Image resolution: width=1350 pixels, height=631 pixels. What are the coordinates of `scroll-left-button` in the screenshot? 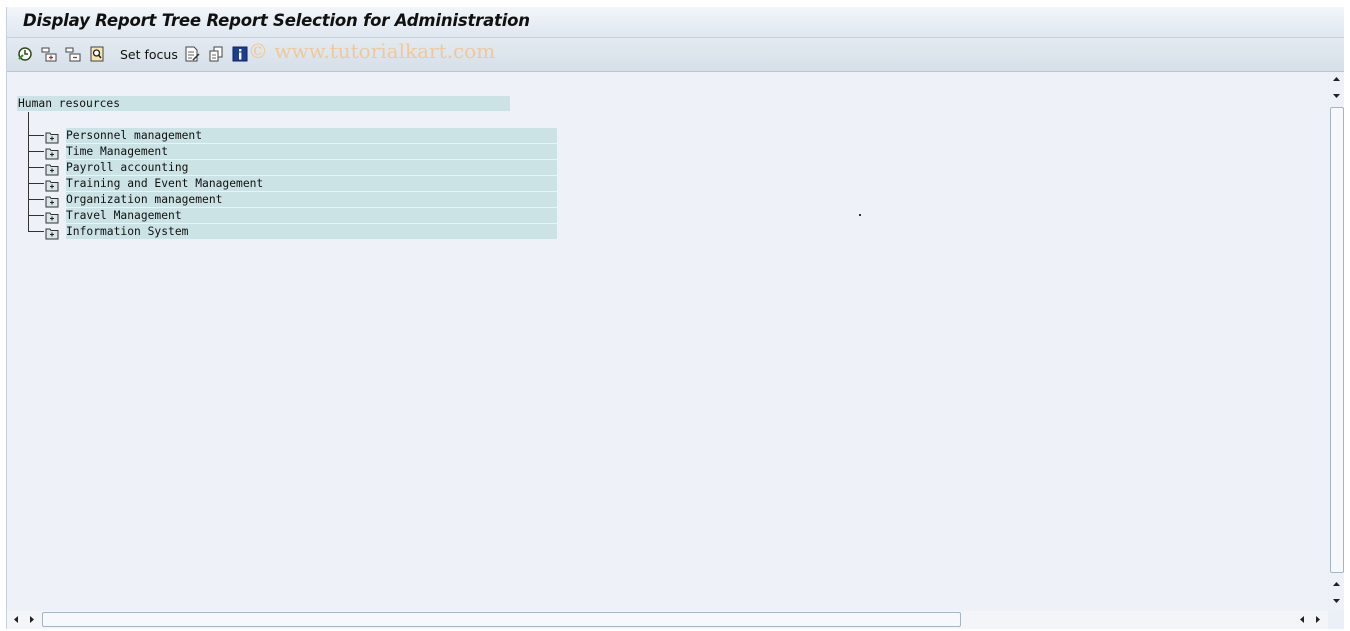 It's located at (16, 619).